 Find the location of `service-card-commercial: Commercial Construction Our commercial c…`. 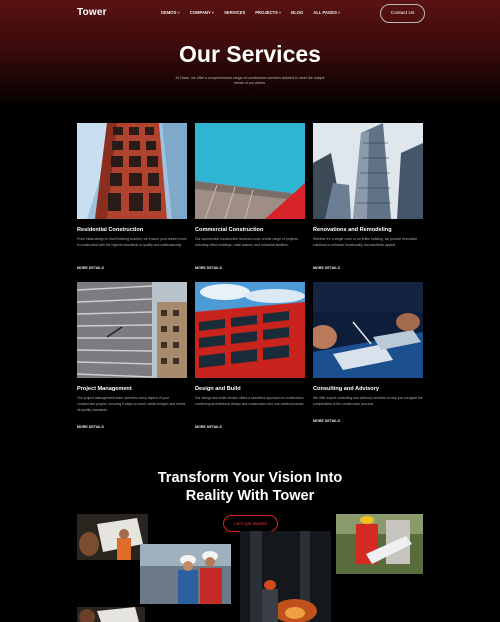

service-card-commercial: Commercial Construction Our commercial c… is located at coordinates (250, 196).